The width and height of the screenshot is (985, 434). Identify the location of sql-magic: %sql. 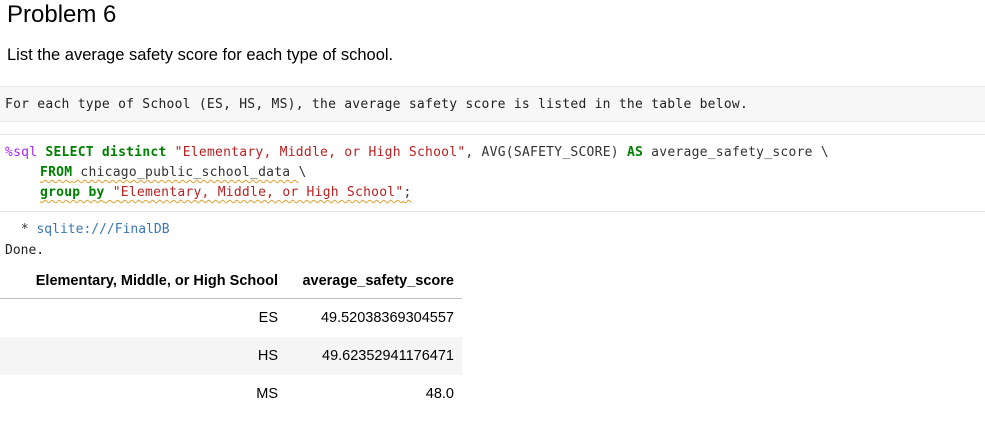
(25, 152).